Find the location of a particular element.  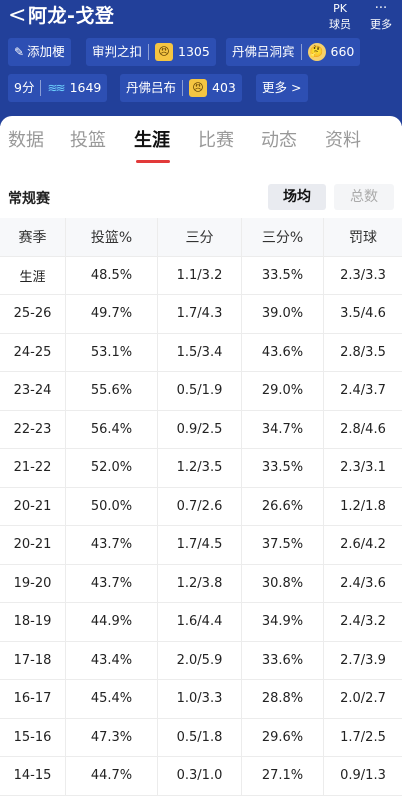

table-row: 21-22 52.0% 1.2/3.5 33.5% 2.3/3.1 is located at coordinates (201, 468).